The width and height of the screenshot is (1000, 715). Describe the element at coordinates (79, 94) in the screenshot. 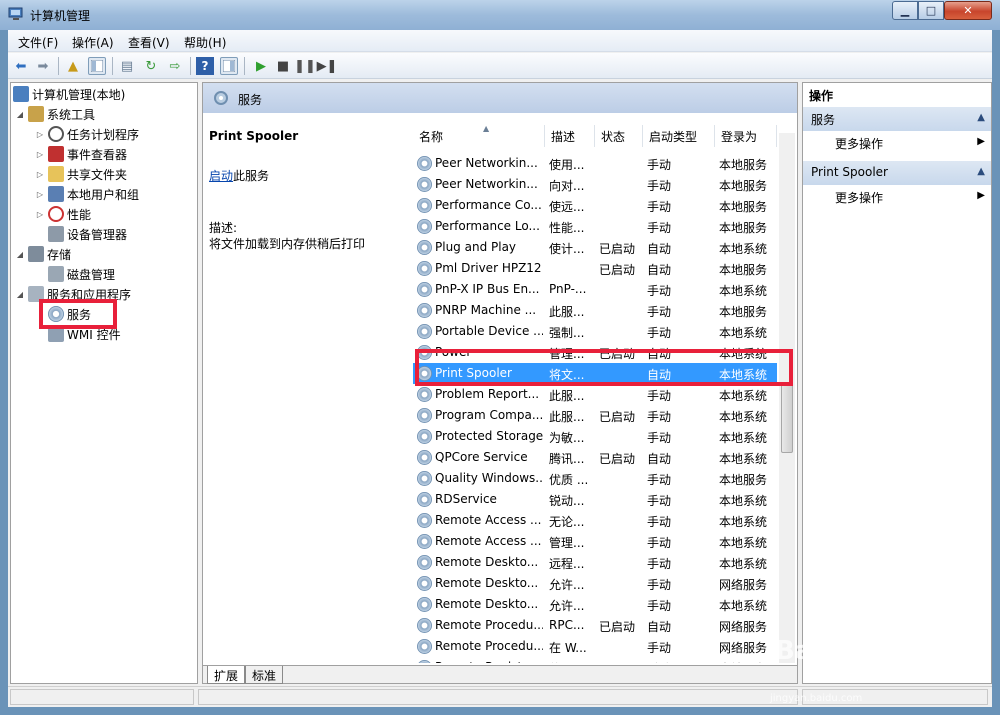

I see `tree-root-label: 计算机管理(本地)` at that location.